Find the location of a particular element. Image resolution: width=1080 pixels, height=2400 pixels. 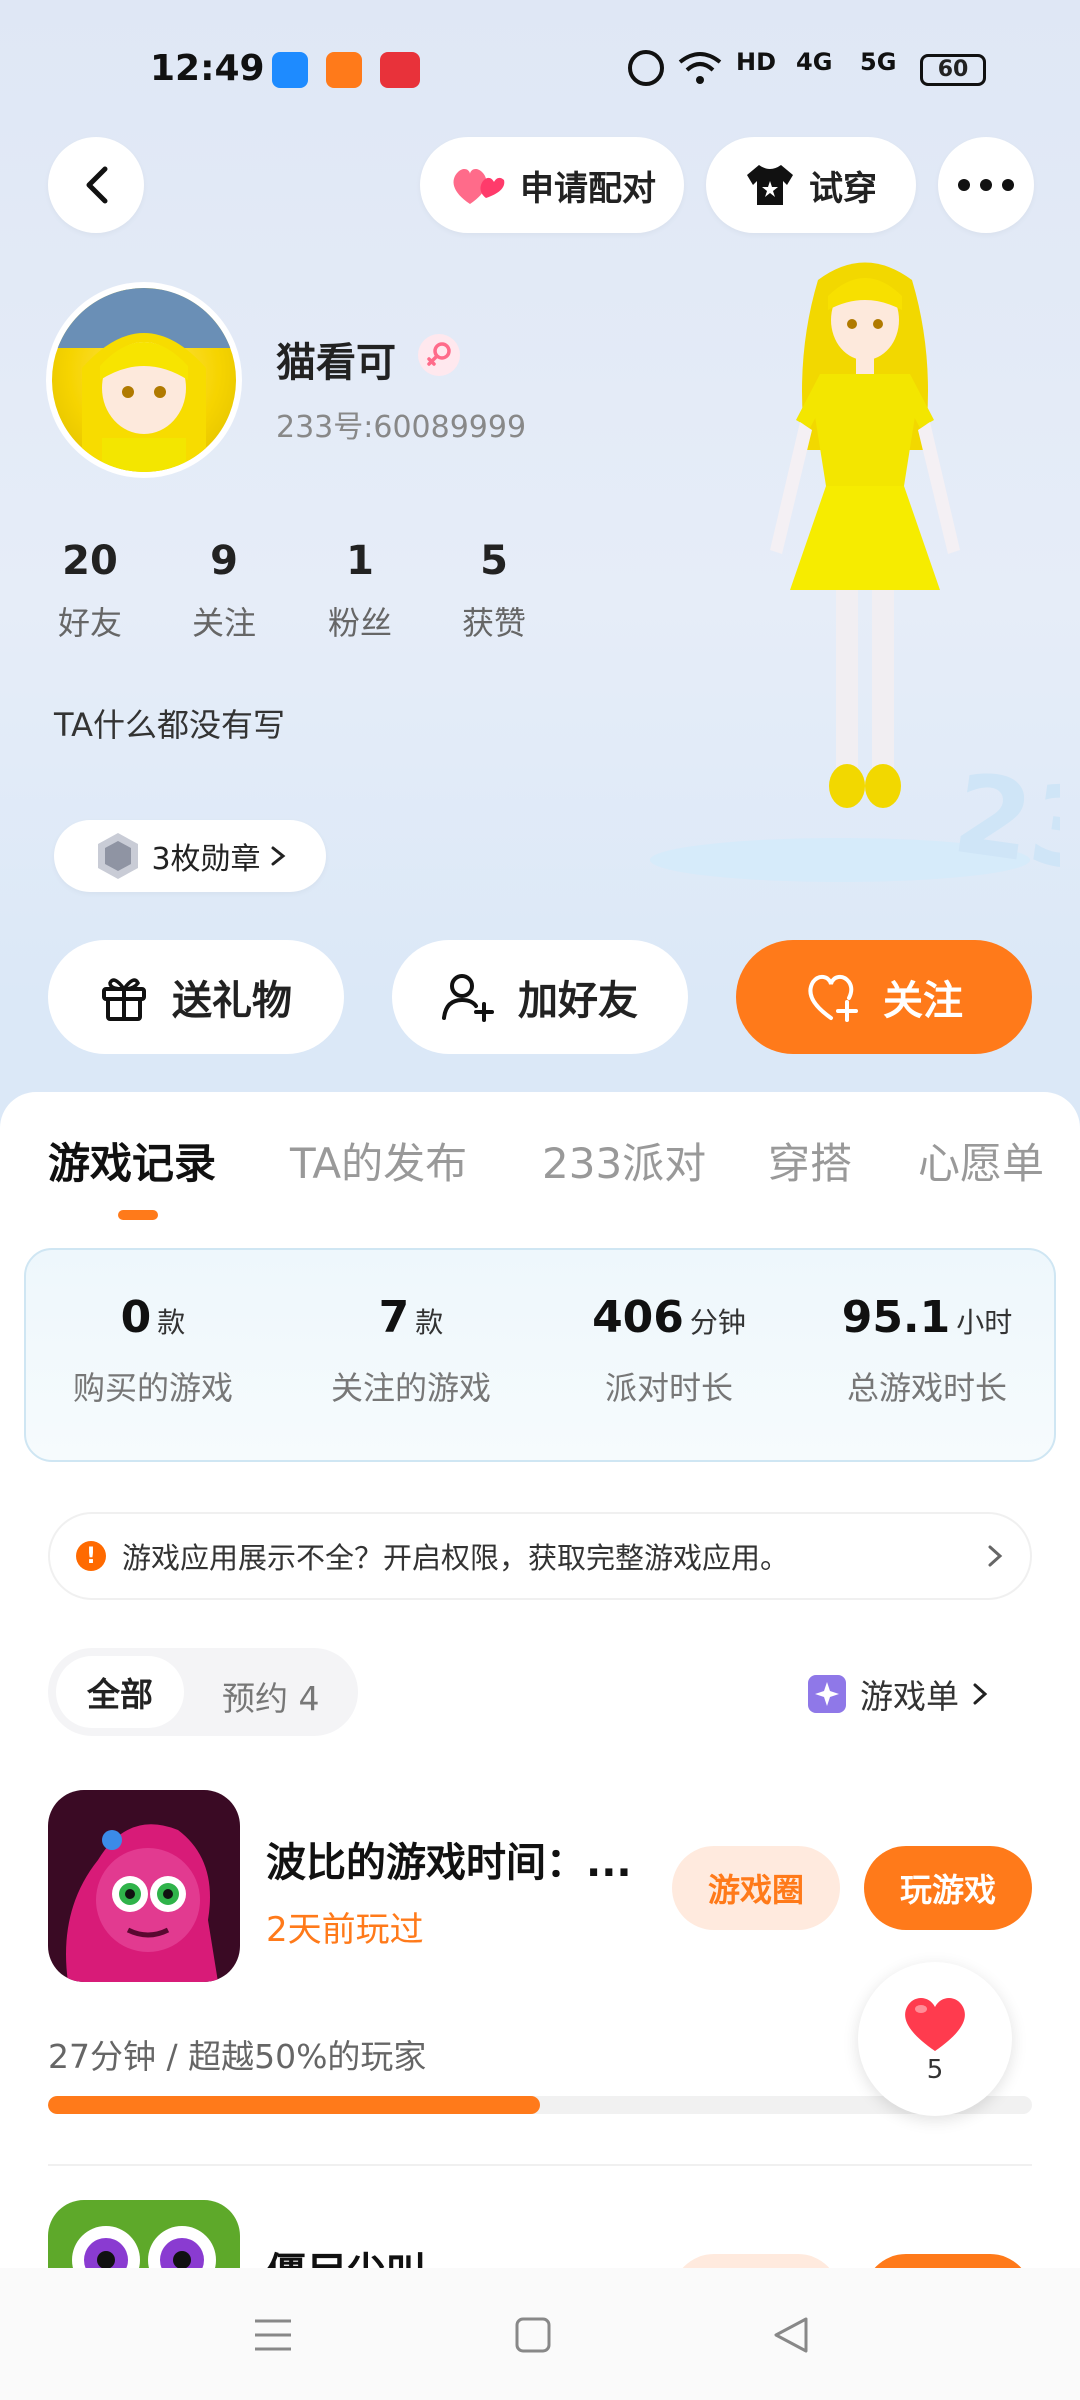

chevron-left-icon is located at coordinates (97, 185).